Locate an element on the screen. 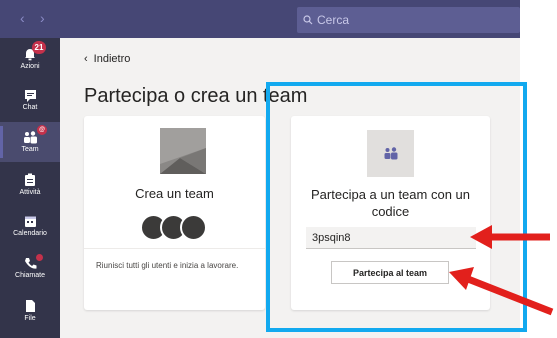 This screenshot has height=338, width=557. rail-item-team: Team @ is located at coordinates (30, 142).